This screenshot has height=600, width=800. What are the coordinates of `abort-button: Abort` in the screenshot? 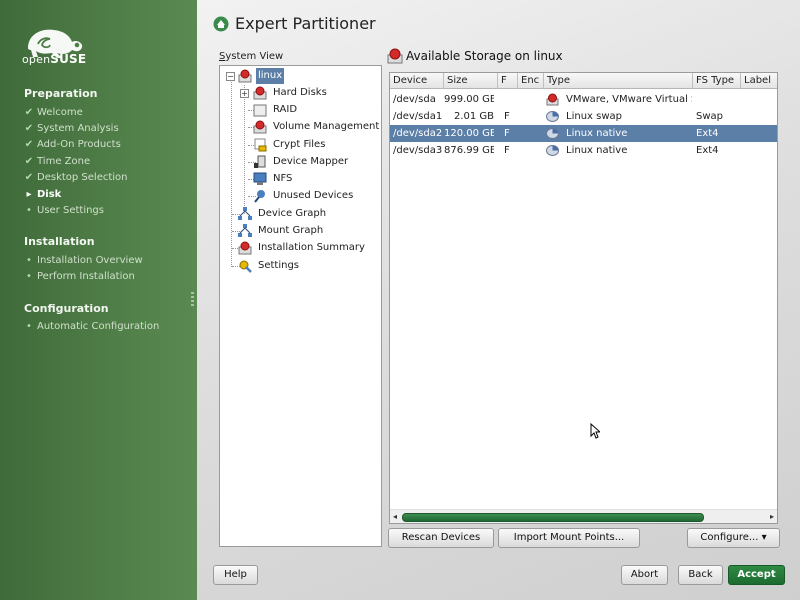 It's located at (644, 575).